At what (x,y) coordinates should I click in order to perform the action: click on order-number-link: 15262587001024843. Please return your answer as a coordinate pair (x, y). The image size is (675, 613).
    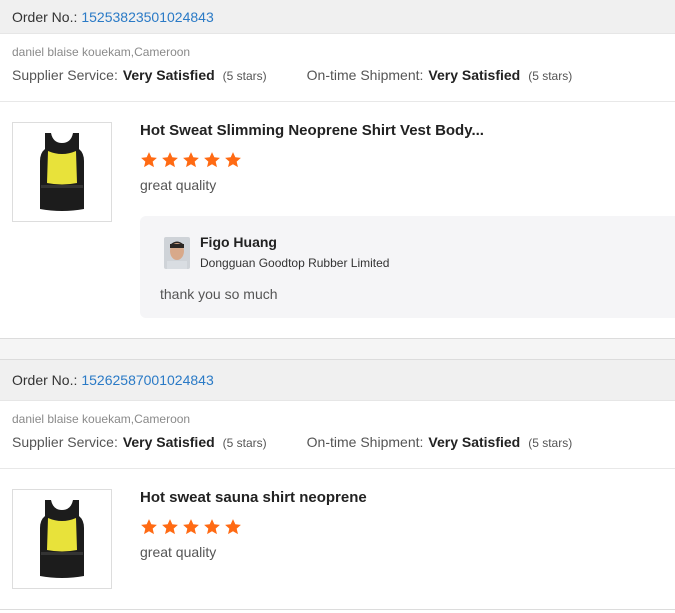
    Looking at the image, I should click on (147, 380).